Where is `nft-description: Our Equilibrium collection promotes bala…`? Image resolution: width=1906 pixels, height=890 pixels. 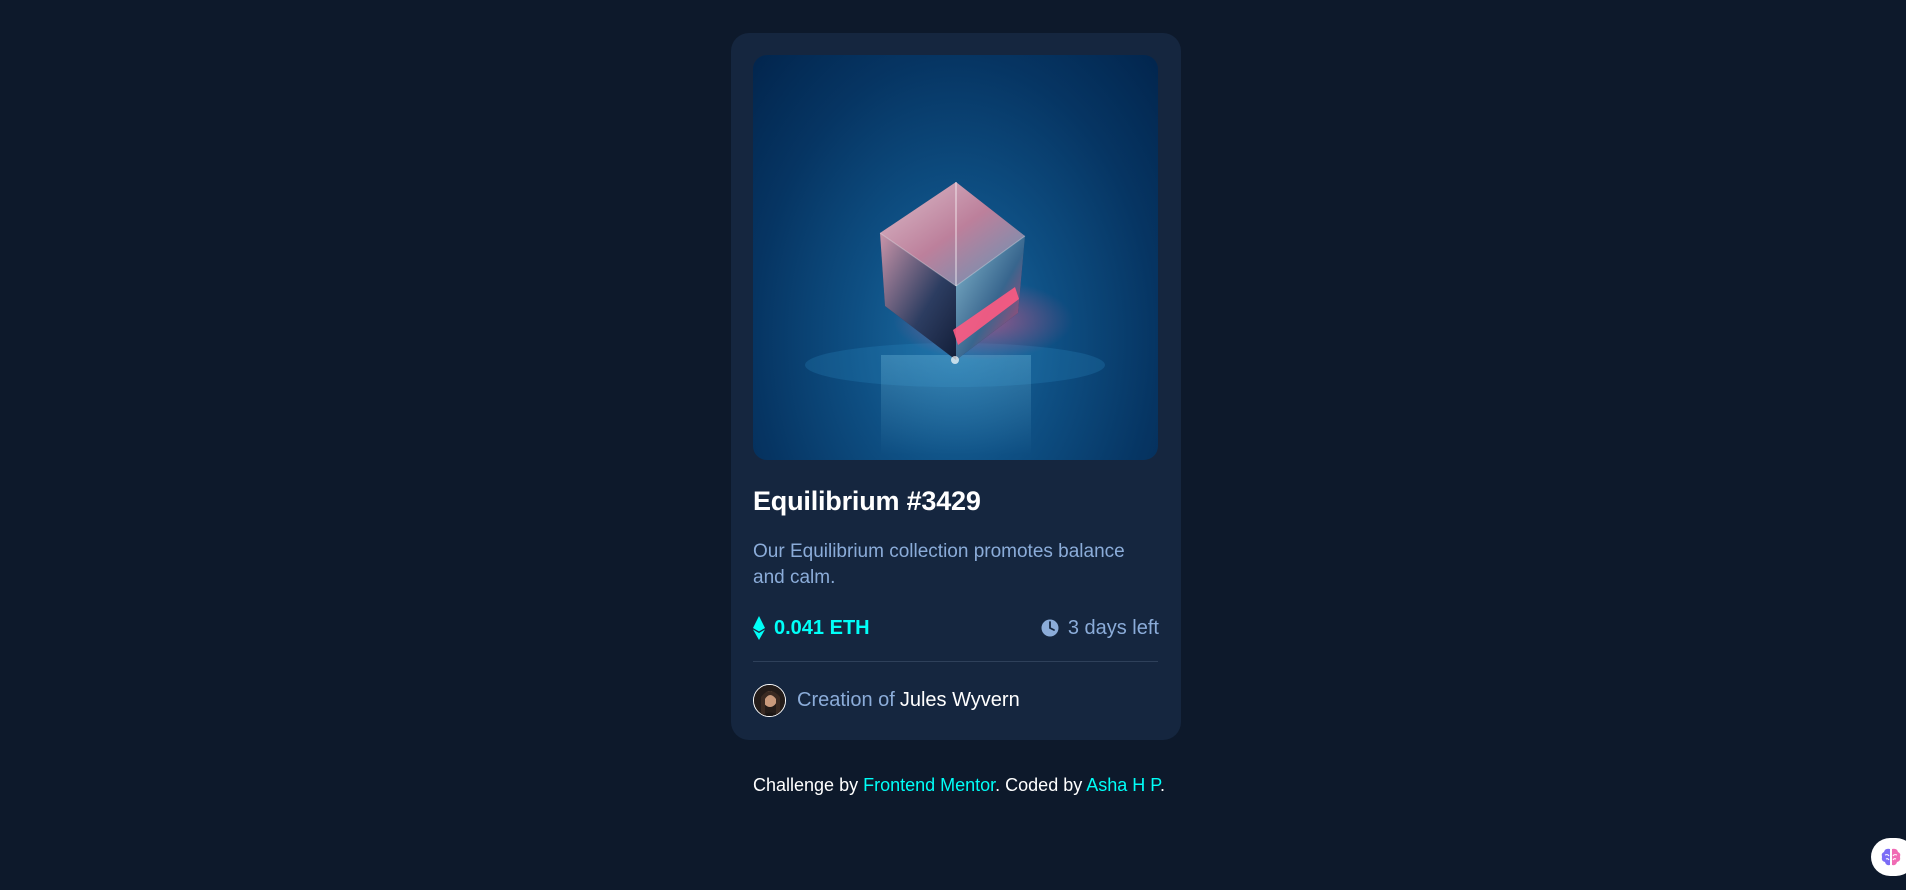
nft-description: Our Equilibrium collection promotes bala… is located at coordinates (939, 564).